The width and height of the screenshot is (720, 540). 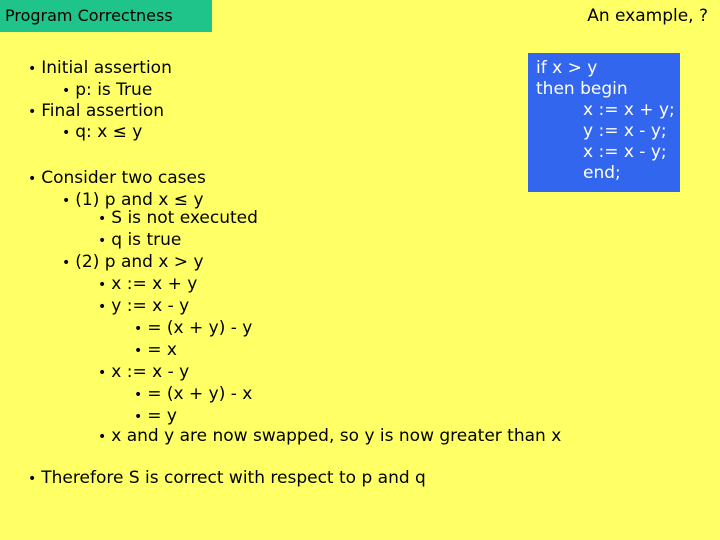 I want to click on bullet-text: = x, so click(x=162, y=350).